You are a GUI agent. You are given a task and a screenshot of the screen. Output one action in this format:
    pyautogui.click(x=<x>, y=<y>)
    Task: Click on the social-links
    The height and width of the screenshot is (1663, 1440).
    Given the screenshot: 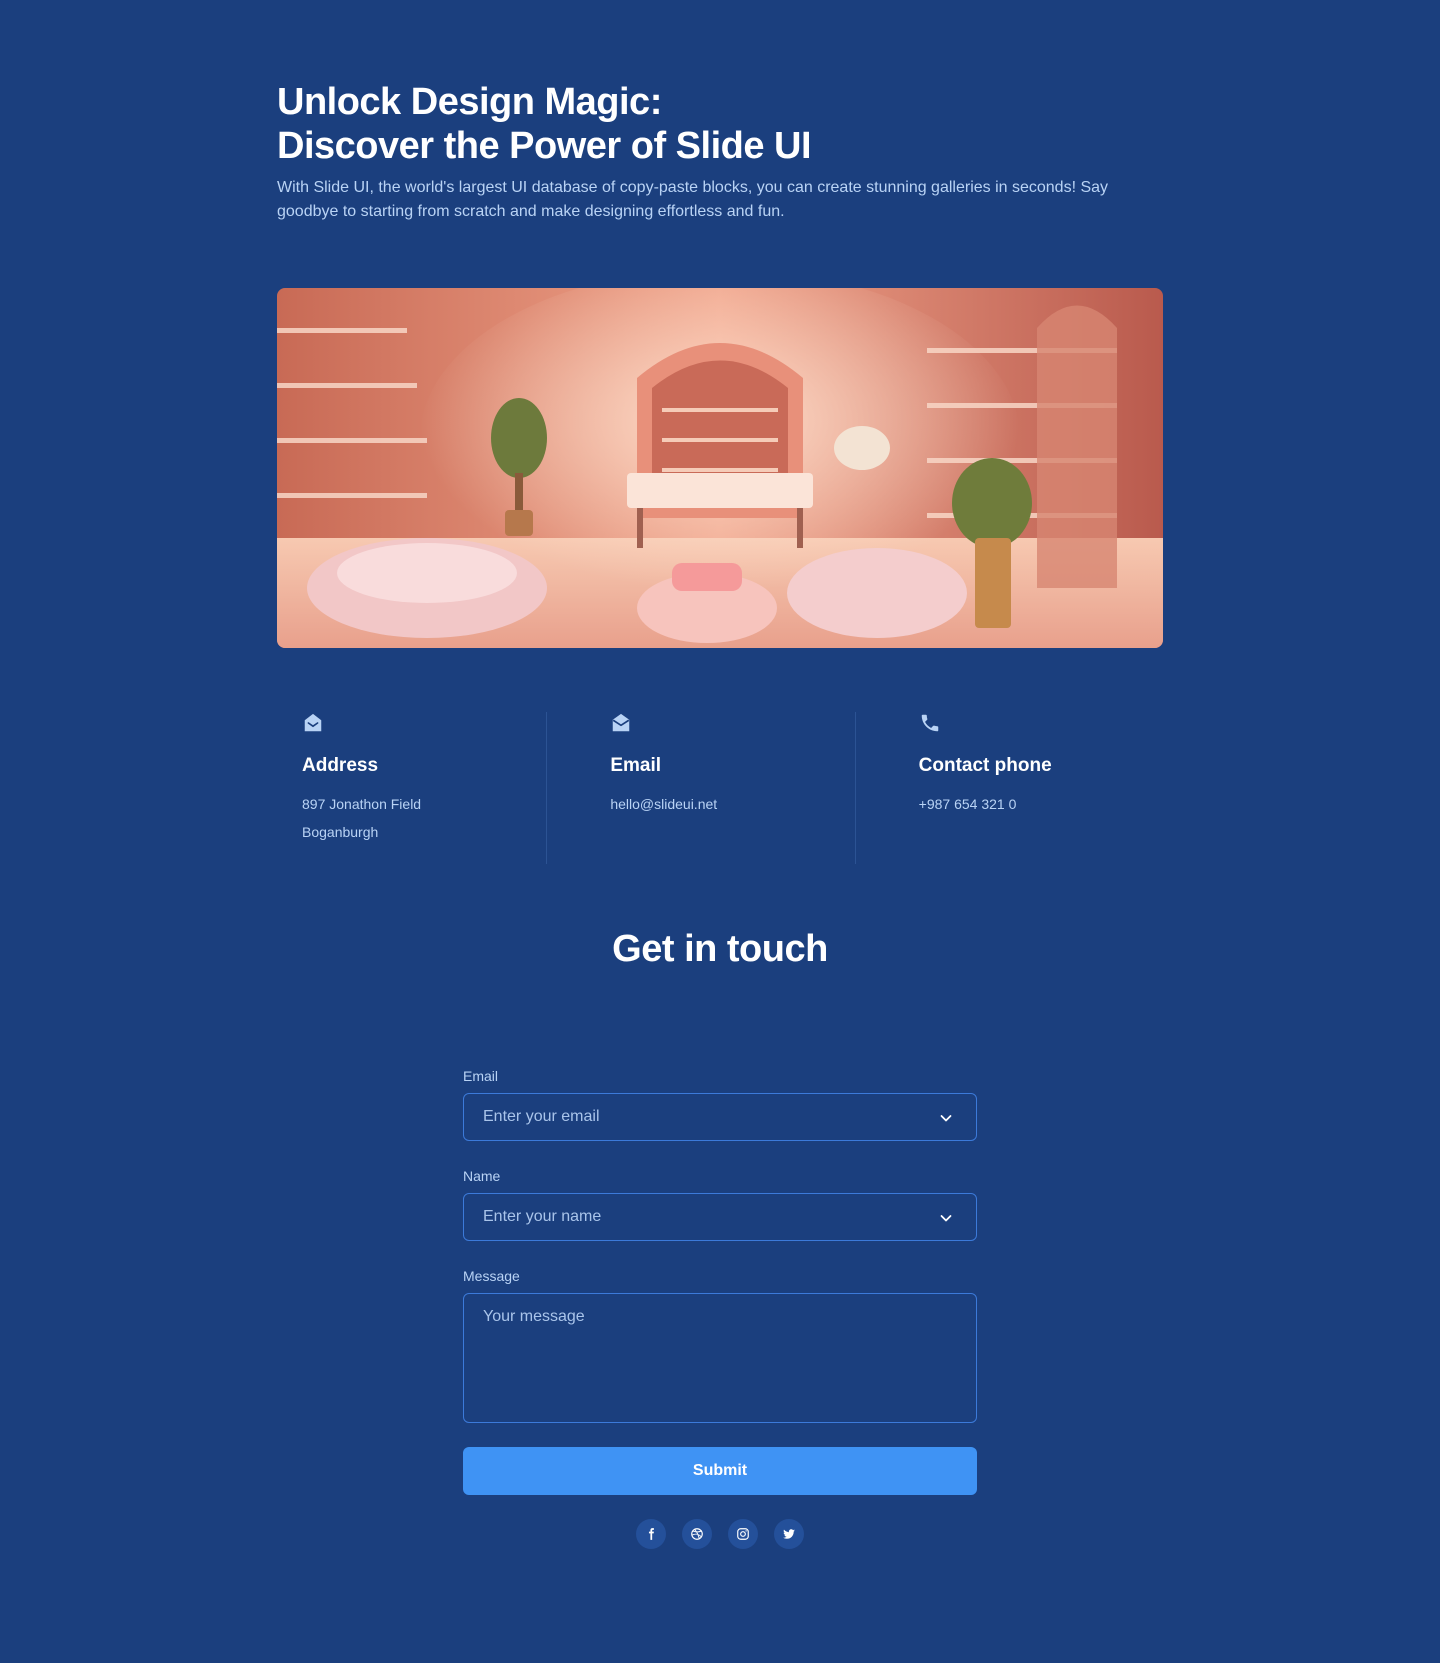 What is the action you would take?
    pyautogui.click(x=720, y=1534)
    